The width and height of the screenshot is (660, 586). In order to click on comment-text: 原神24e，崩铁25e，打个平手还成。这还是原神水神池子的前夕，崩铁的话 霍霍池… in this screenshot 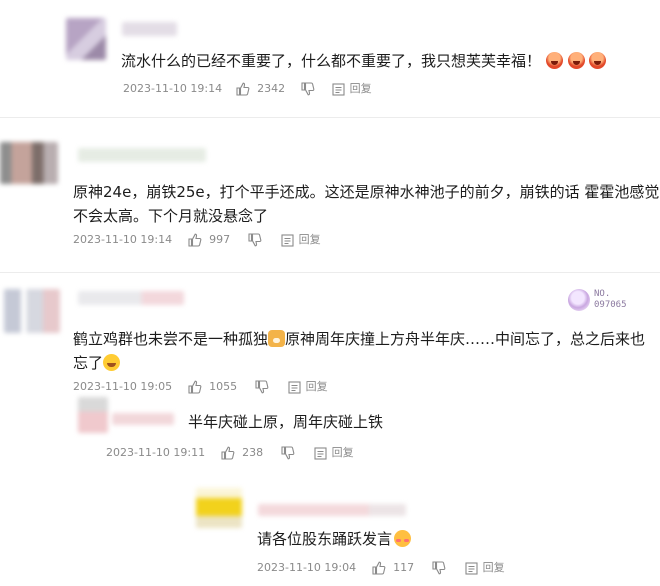, I will do `click(366, 204)`.